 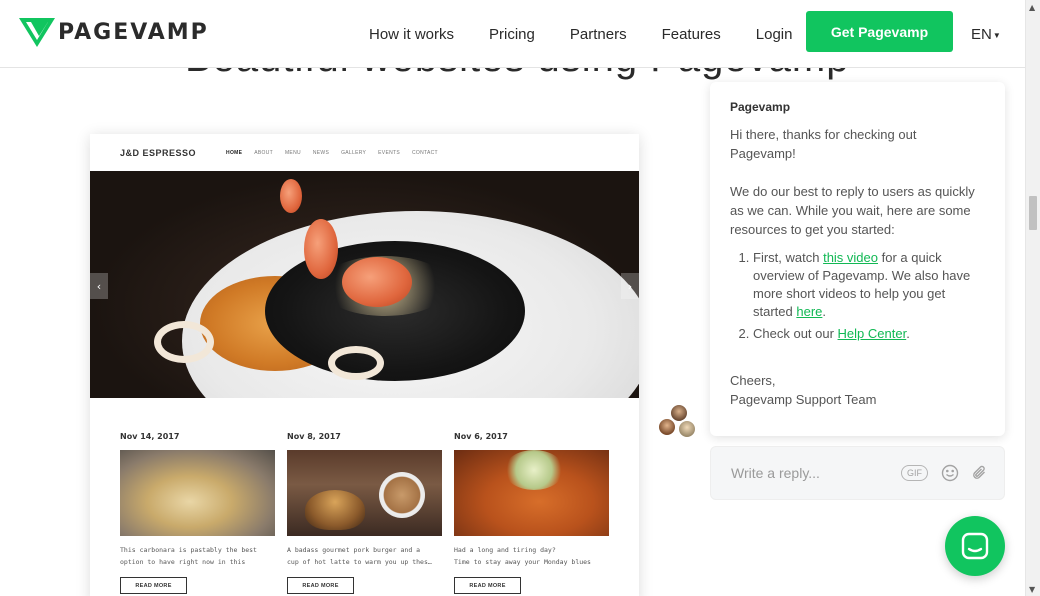 I want to click on nav-pricing: Pricing, so click(x=512, y=34).